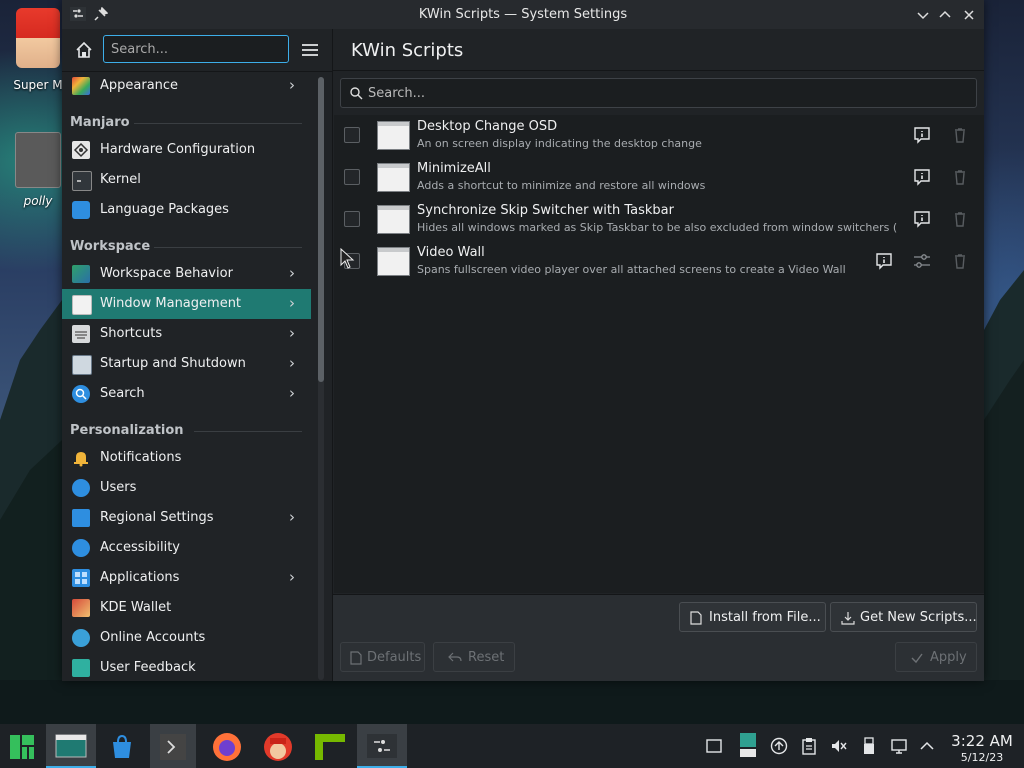  I want to click on konsole-icon, so click(173, 747).